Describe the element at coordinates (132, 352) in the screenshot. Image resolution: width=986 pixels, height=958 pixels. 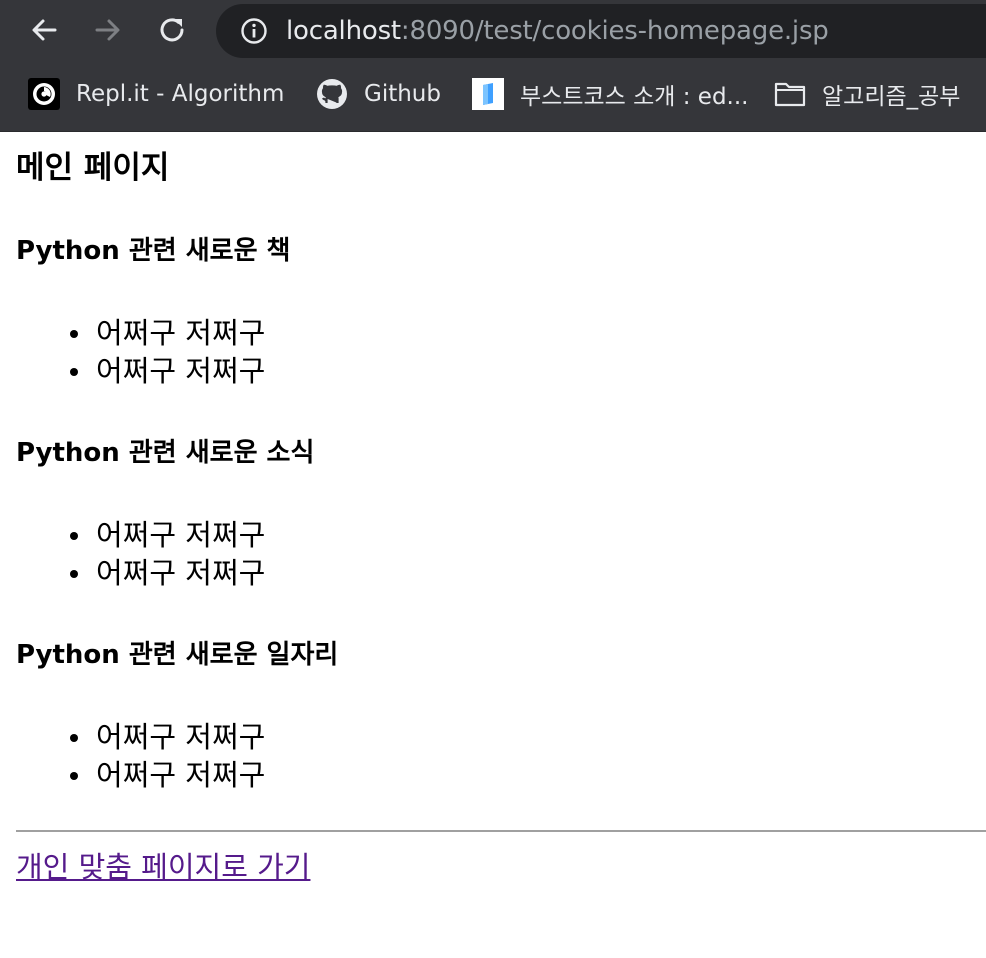
I see `list-books: 어쩌구 저쩌구 어쩌구 저쩌구` at that location.